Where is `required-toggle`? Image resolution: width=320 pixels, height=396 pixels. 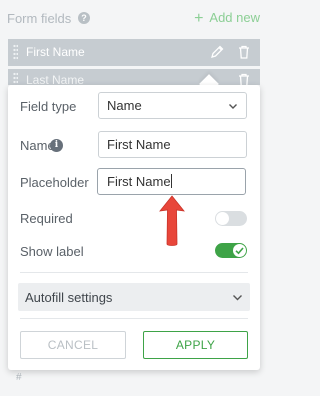
required-toggle is located at coordinates (231, 218).